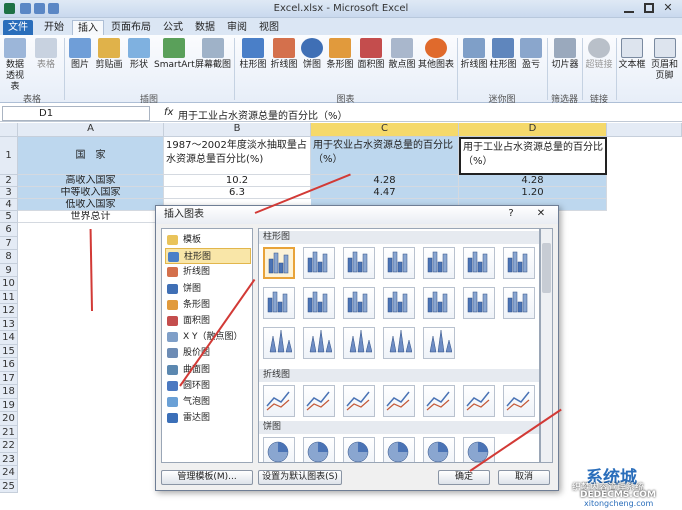  What do you see at coordinates (9, 405) in the screenshot?
I see `row-header: 19` at bounding box center [9, 405].